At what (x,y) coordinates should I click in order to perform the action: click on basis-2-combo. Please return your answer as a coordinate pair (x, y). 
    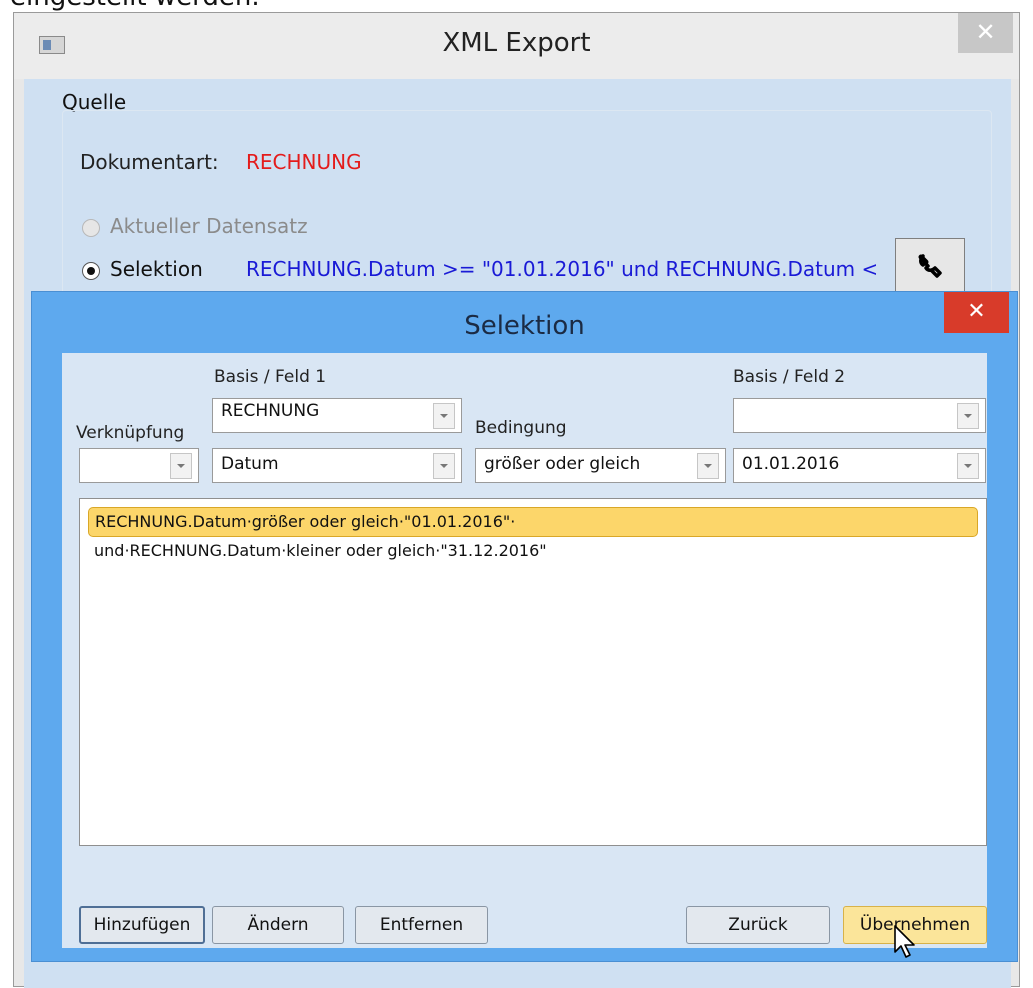
    Looking at the image, I should click on (859, 415).